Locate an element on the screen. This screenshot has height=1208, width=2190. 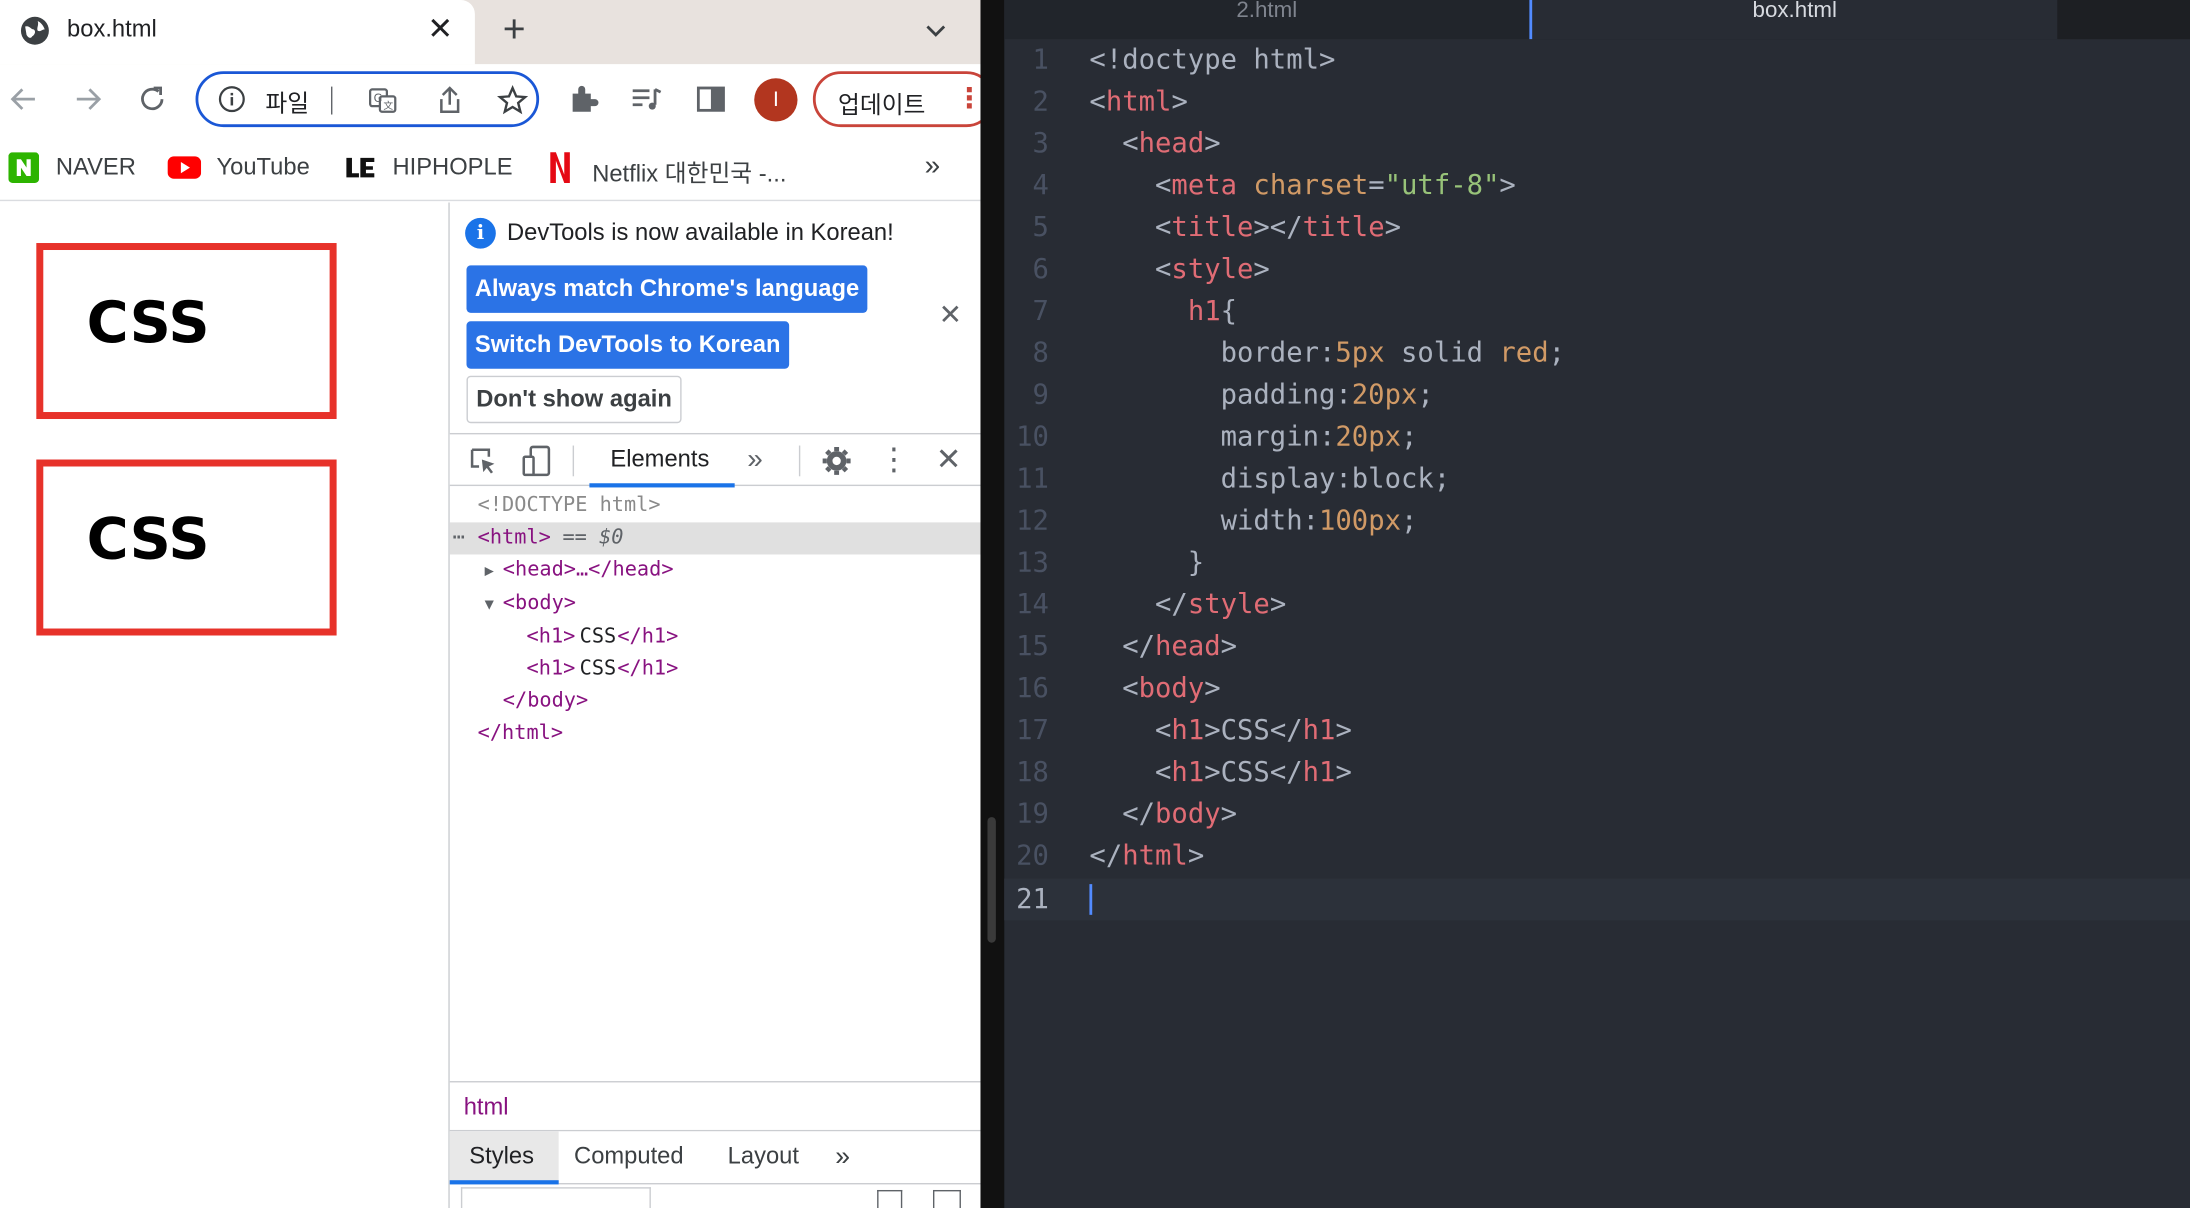
media-queue-icon is located at coordinates (647, 99).